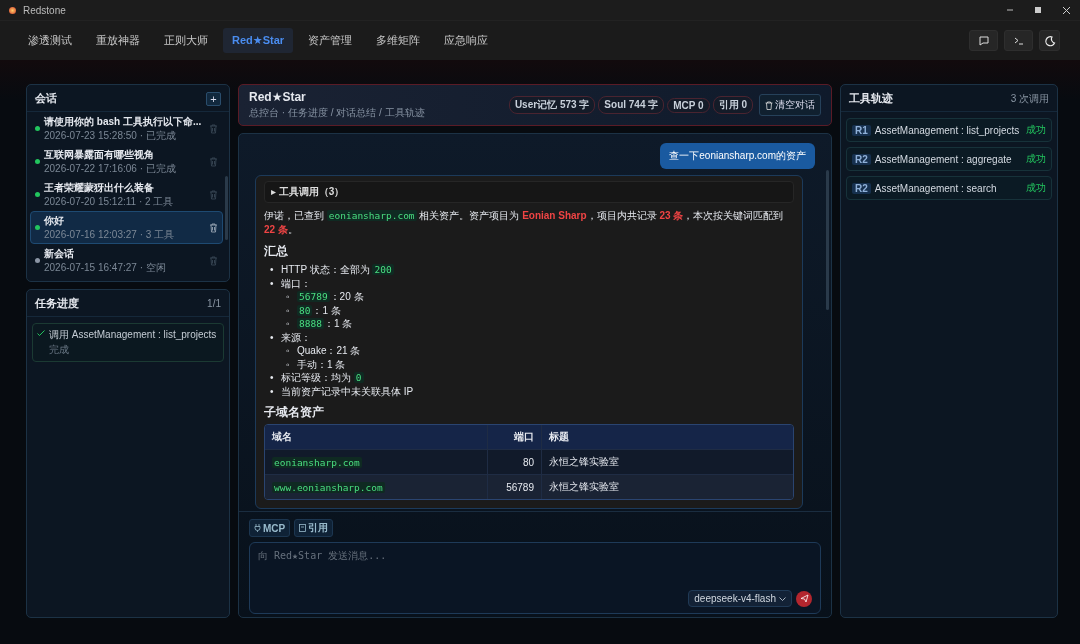 The image size is (1080, 644). Describe the element at coordinates (325, 324) in the screenshot. I see `list-item: 8888 ：1 条` at that location.